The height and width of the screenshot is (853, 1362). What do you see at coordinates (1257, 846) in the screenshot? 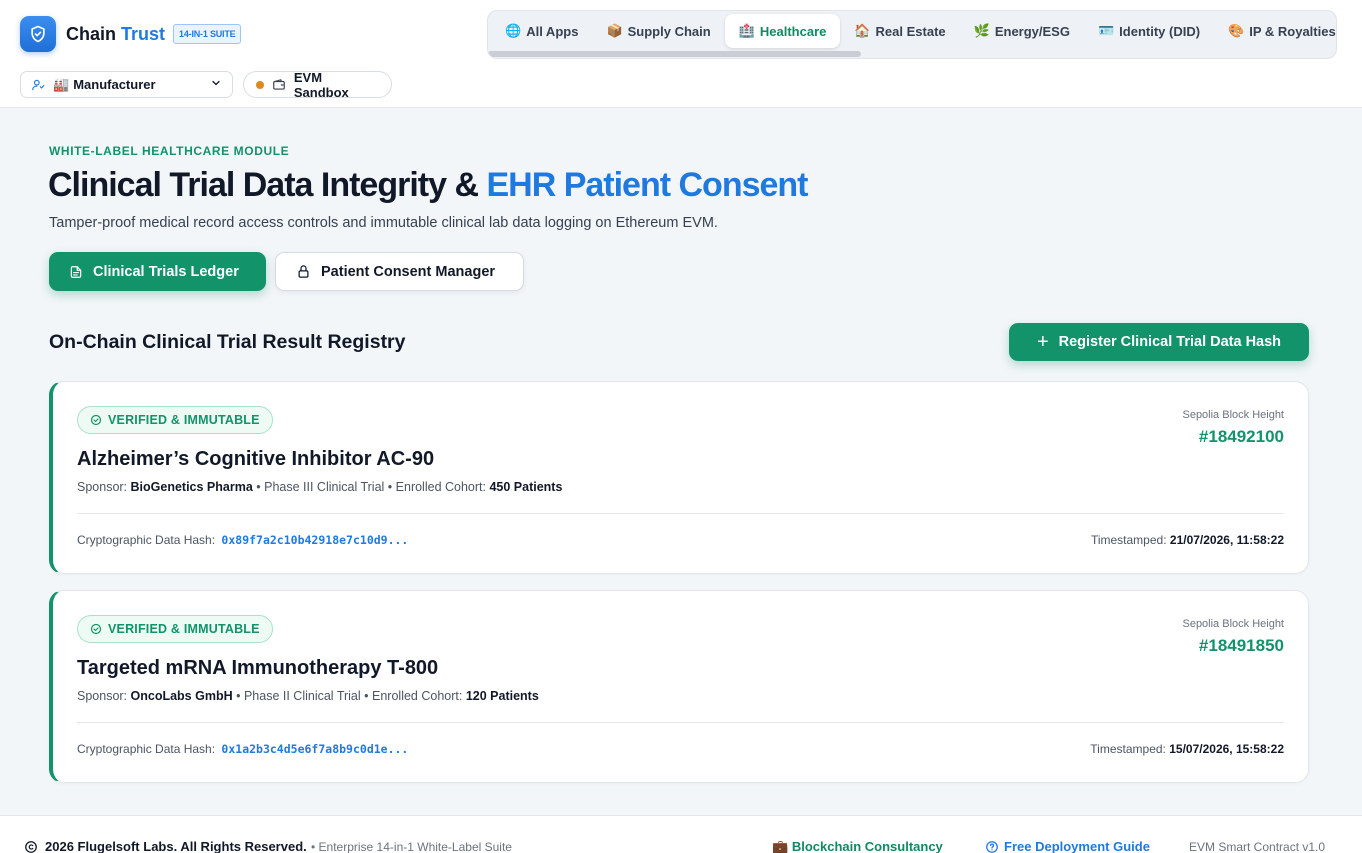
I see `version-label: EVM Smart Contract v1.0` at bounding box center [1257, 846].